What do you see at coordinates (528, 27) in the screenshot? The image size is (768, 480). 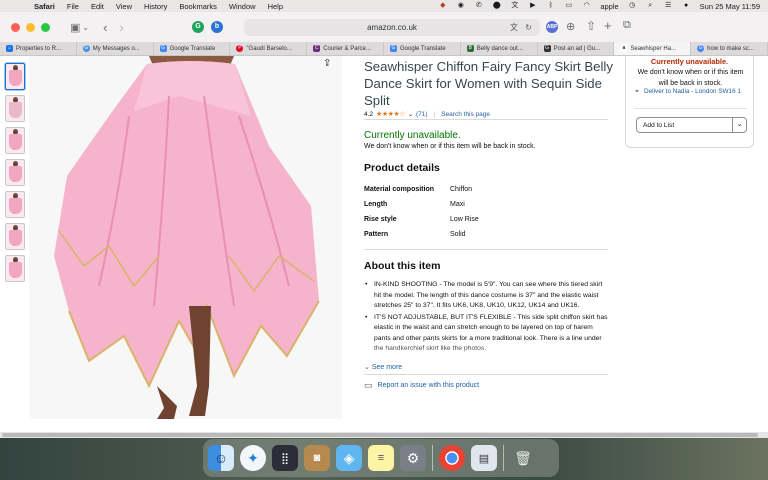 I see `reload-icon: ↻` at bounding box center [528, 27].